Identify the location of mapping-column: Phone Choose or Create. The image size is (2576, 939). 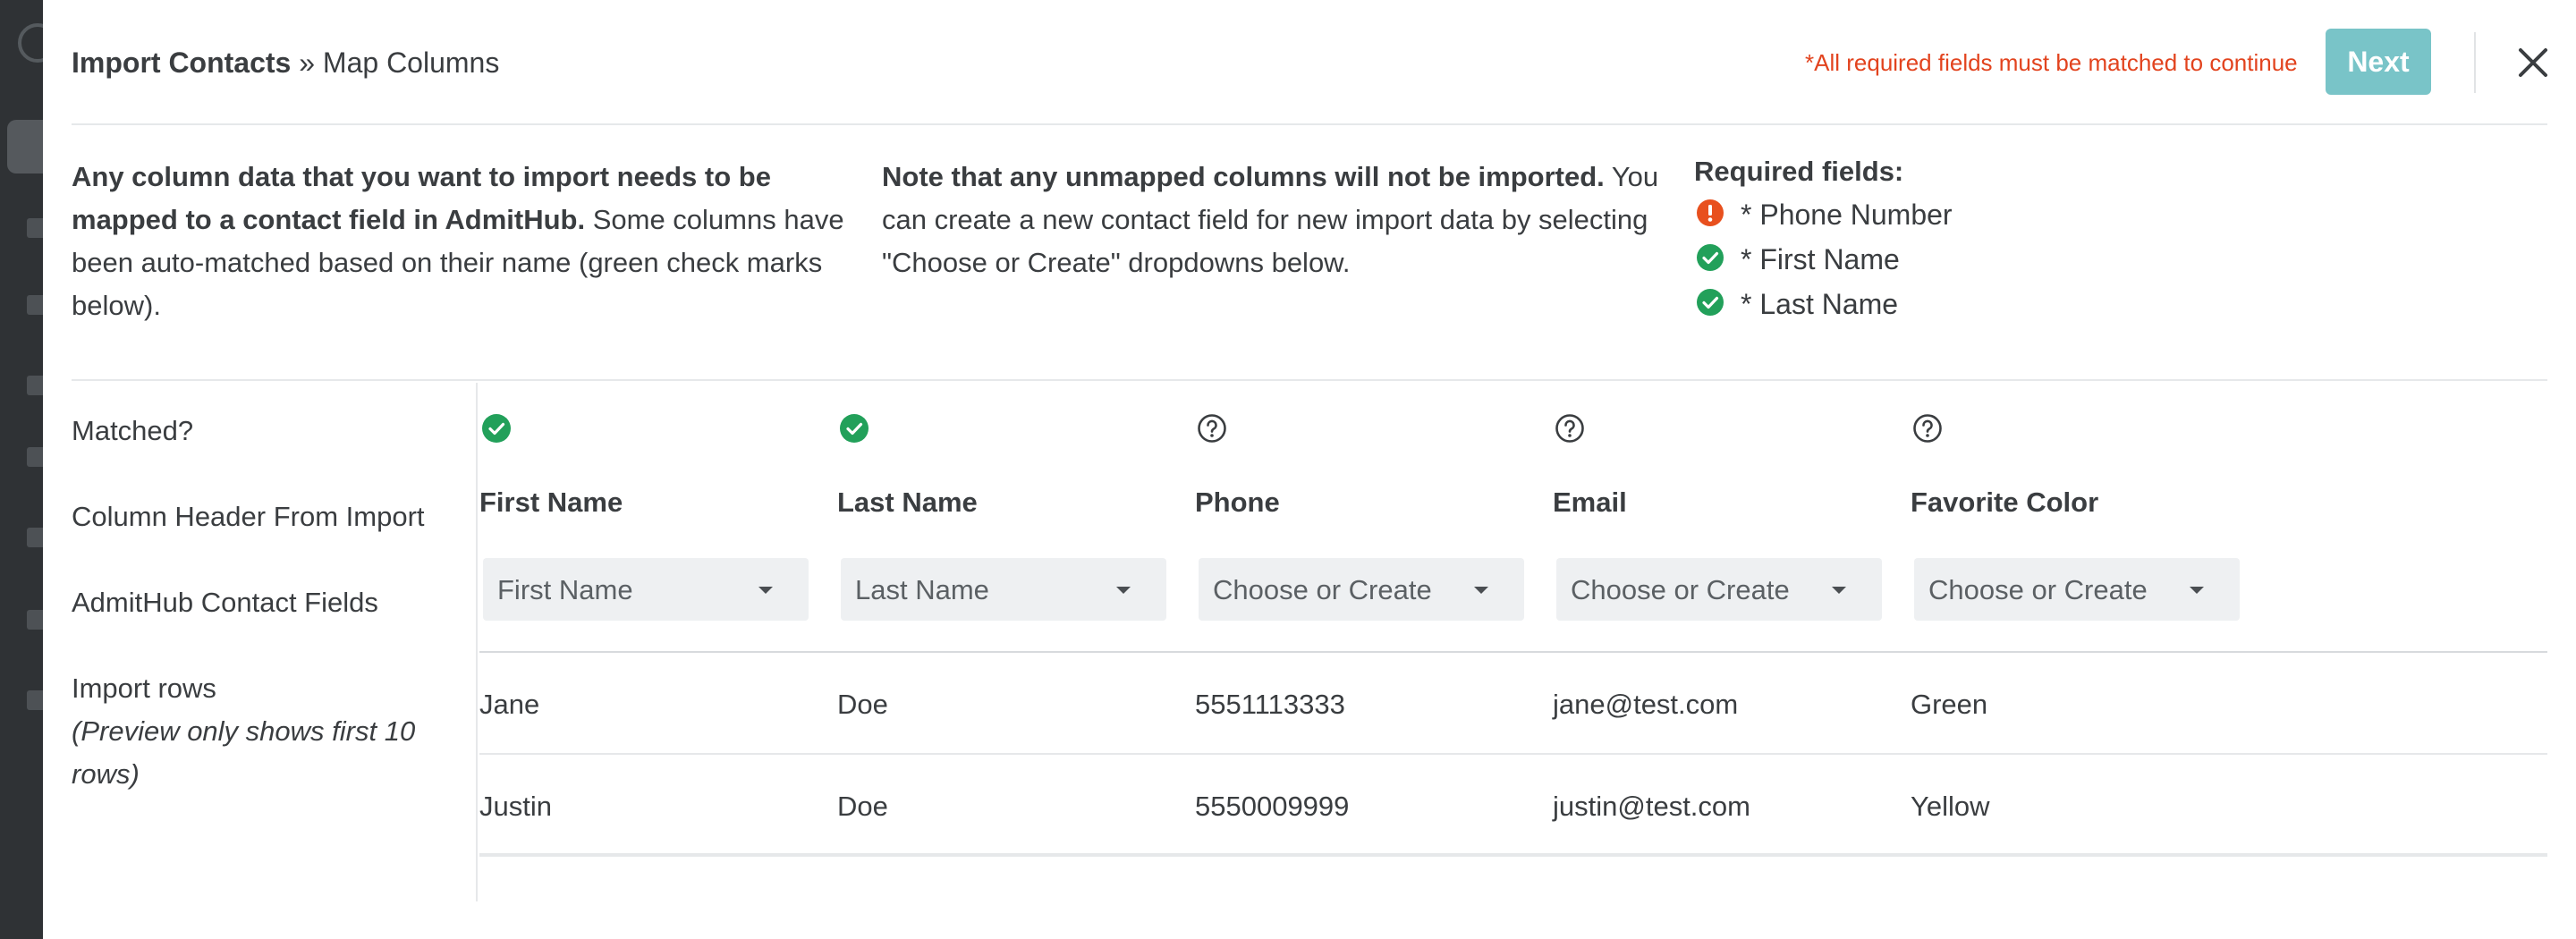
(1374, 526).